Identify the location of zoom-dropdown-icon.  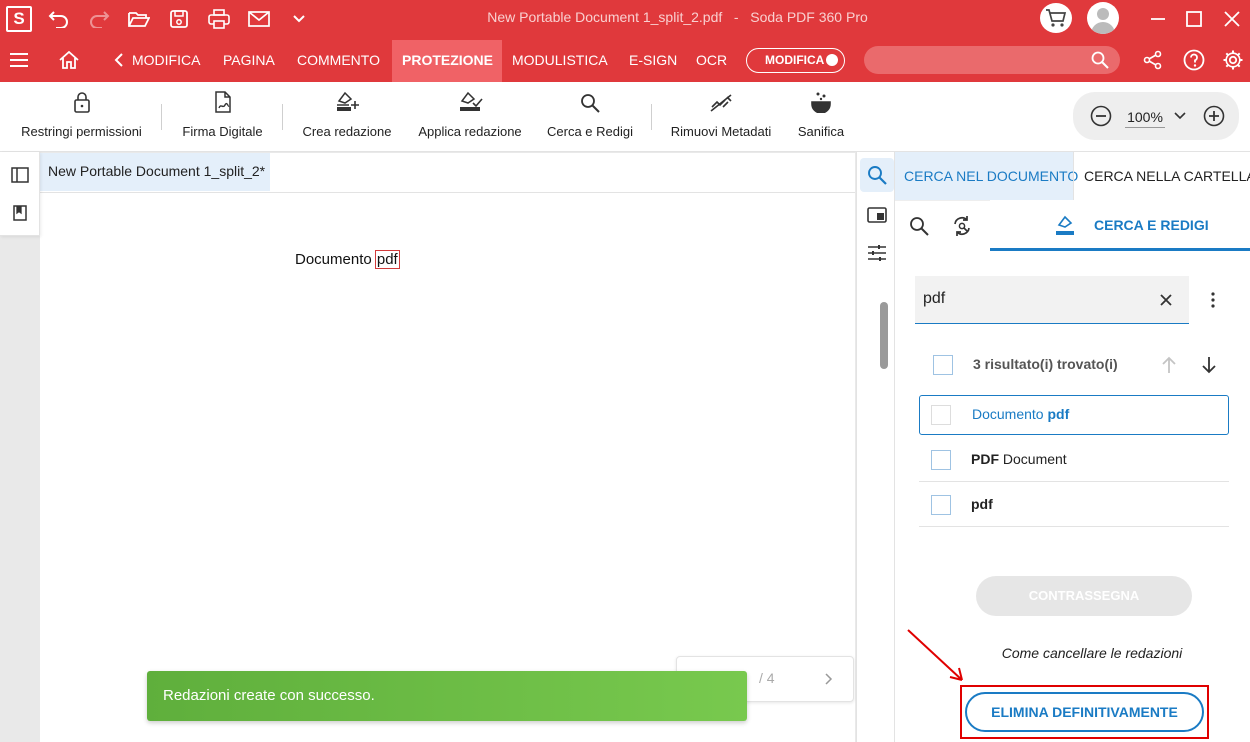
(1180, 116).